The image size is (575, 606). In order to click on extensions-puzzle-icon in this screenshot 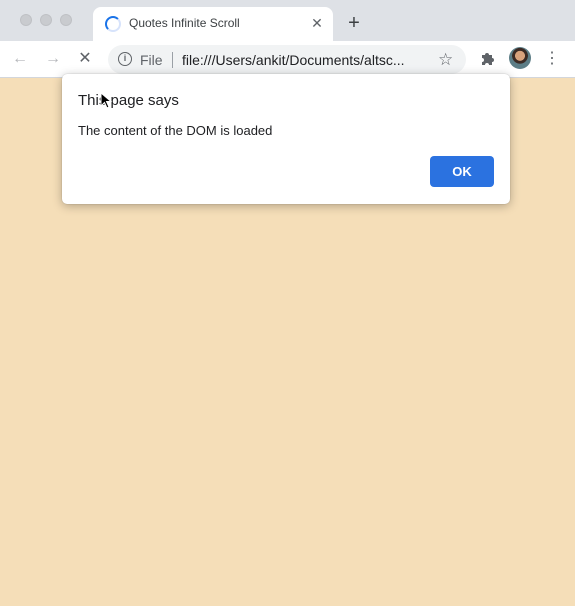, I will do `click(488, 59)`.